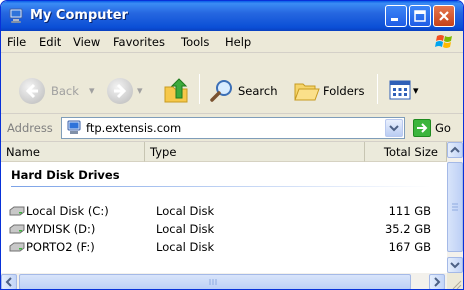  I want to click on column-header-total-size: Total Size, so click(406, 152).